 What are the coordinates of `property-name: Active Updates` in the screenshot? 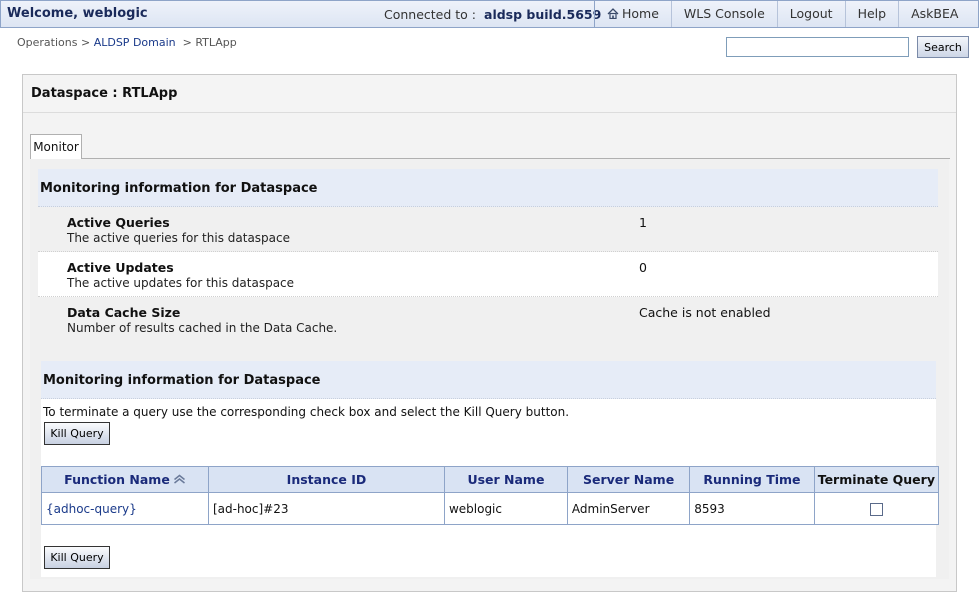 It's located at (120, 267).